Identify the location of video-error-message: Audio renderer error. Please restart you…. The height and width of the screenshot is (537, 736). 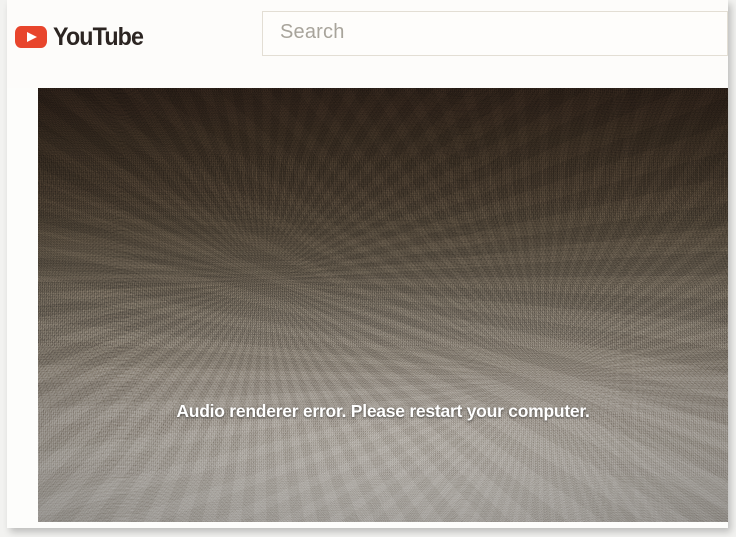
(383, 411).